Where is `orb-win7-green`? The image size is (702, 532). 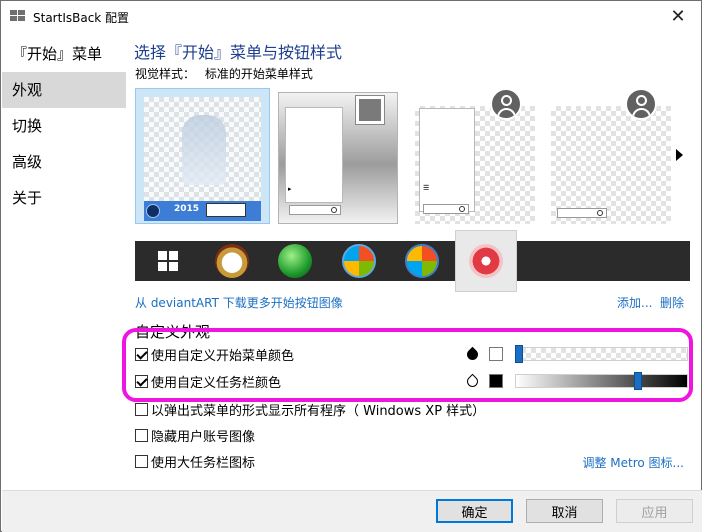 orb-win7-green is located at coordinates (359, 261).